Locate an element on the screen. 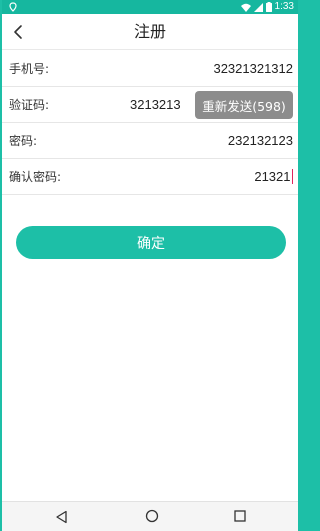 The width and height of the screenshot is (320, 531). navigation-bar is located at coordinates (150, 516).